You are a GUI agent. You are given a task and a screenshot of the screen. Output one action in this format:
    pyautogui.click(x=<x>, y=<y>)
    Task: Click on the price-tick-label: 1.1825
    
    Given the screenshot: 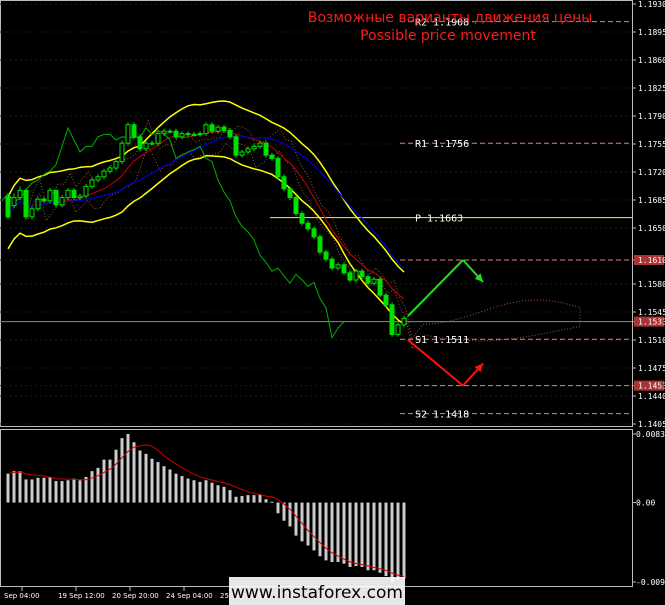 What is the action you would take?
    pyautogui.click(x=651, y=88)
    